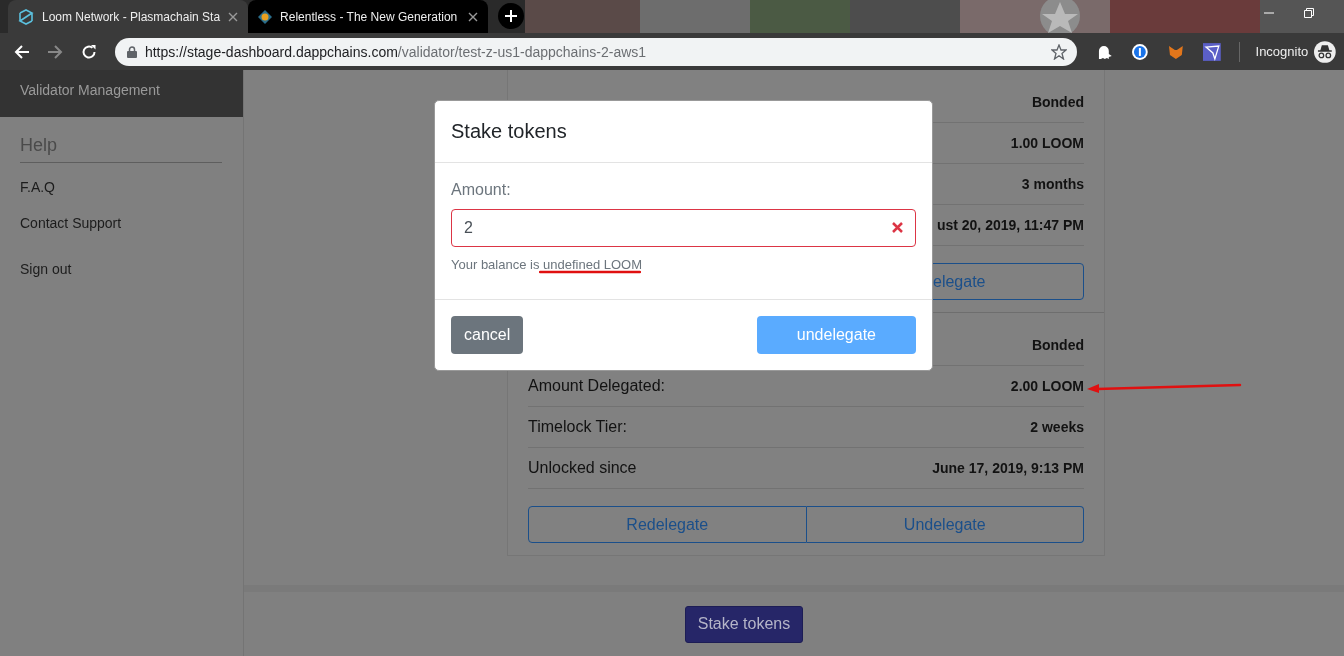  I want to click on url-text: https://stage-dashboard.dappchains.com/validator/test-z-us1-dappchains-2-aws1, so click(396, 51).